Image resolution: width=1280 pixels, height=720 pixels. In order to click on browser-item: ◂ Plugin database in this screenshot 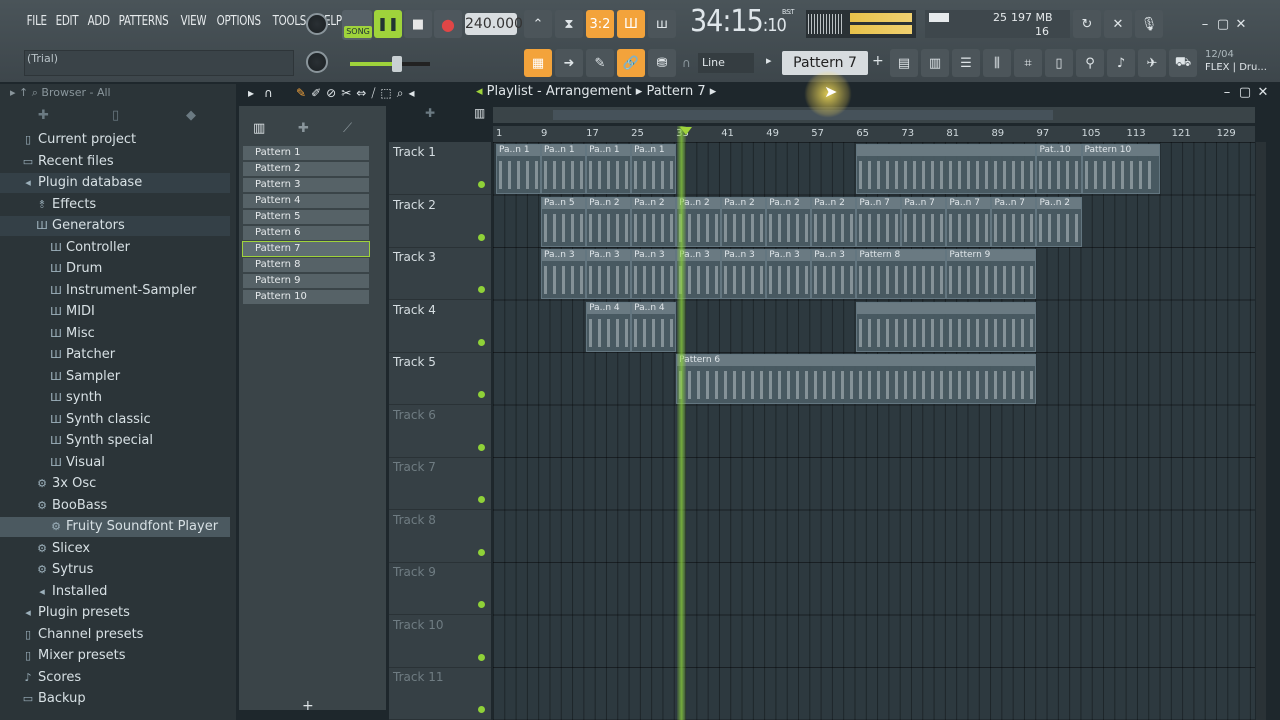, I will do `click(115, 183)`.